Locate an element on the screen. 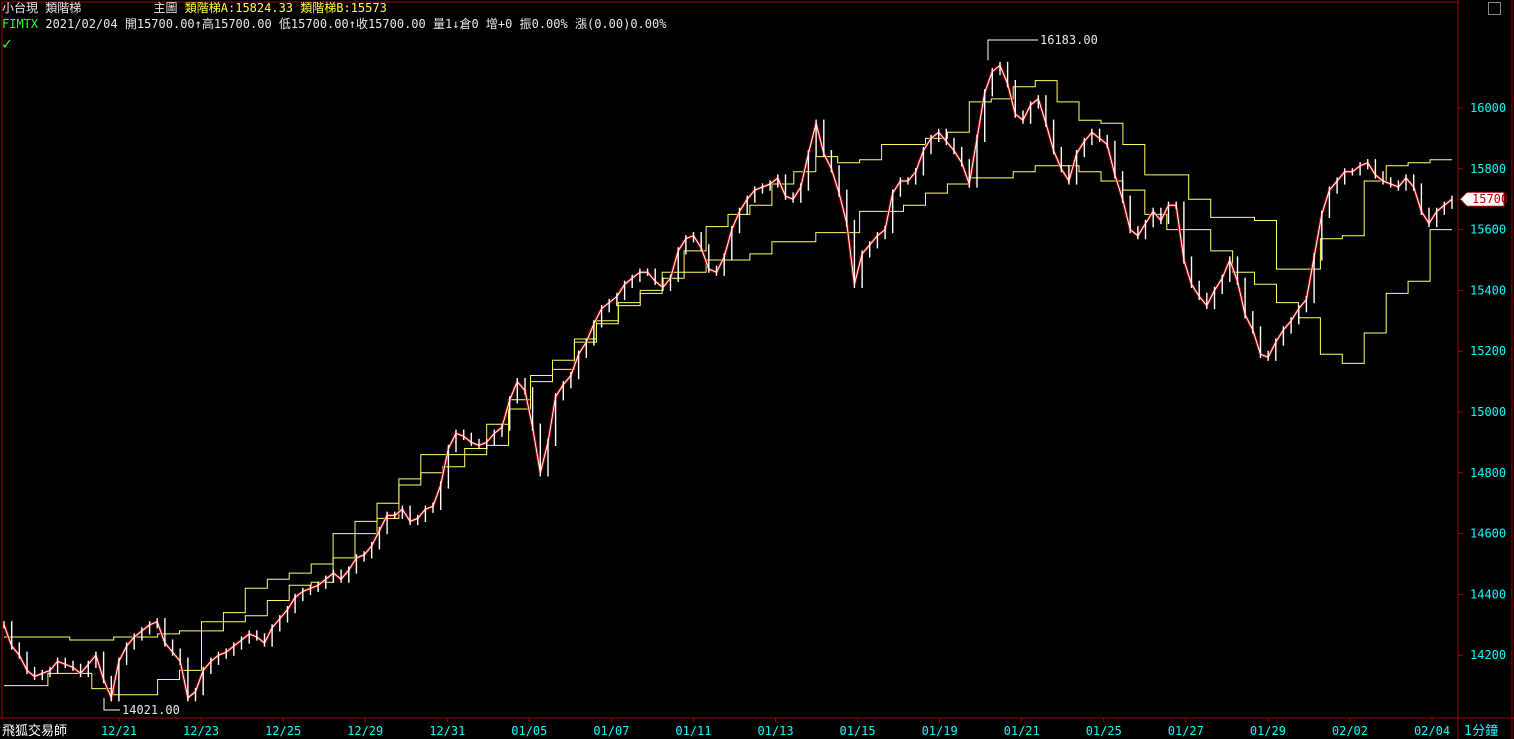 This screenshot has height=739, width=1514. volume-info: 量1↓倉0 is located at coordinates (456, 24).